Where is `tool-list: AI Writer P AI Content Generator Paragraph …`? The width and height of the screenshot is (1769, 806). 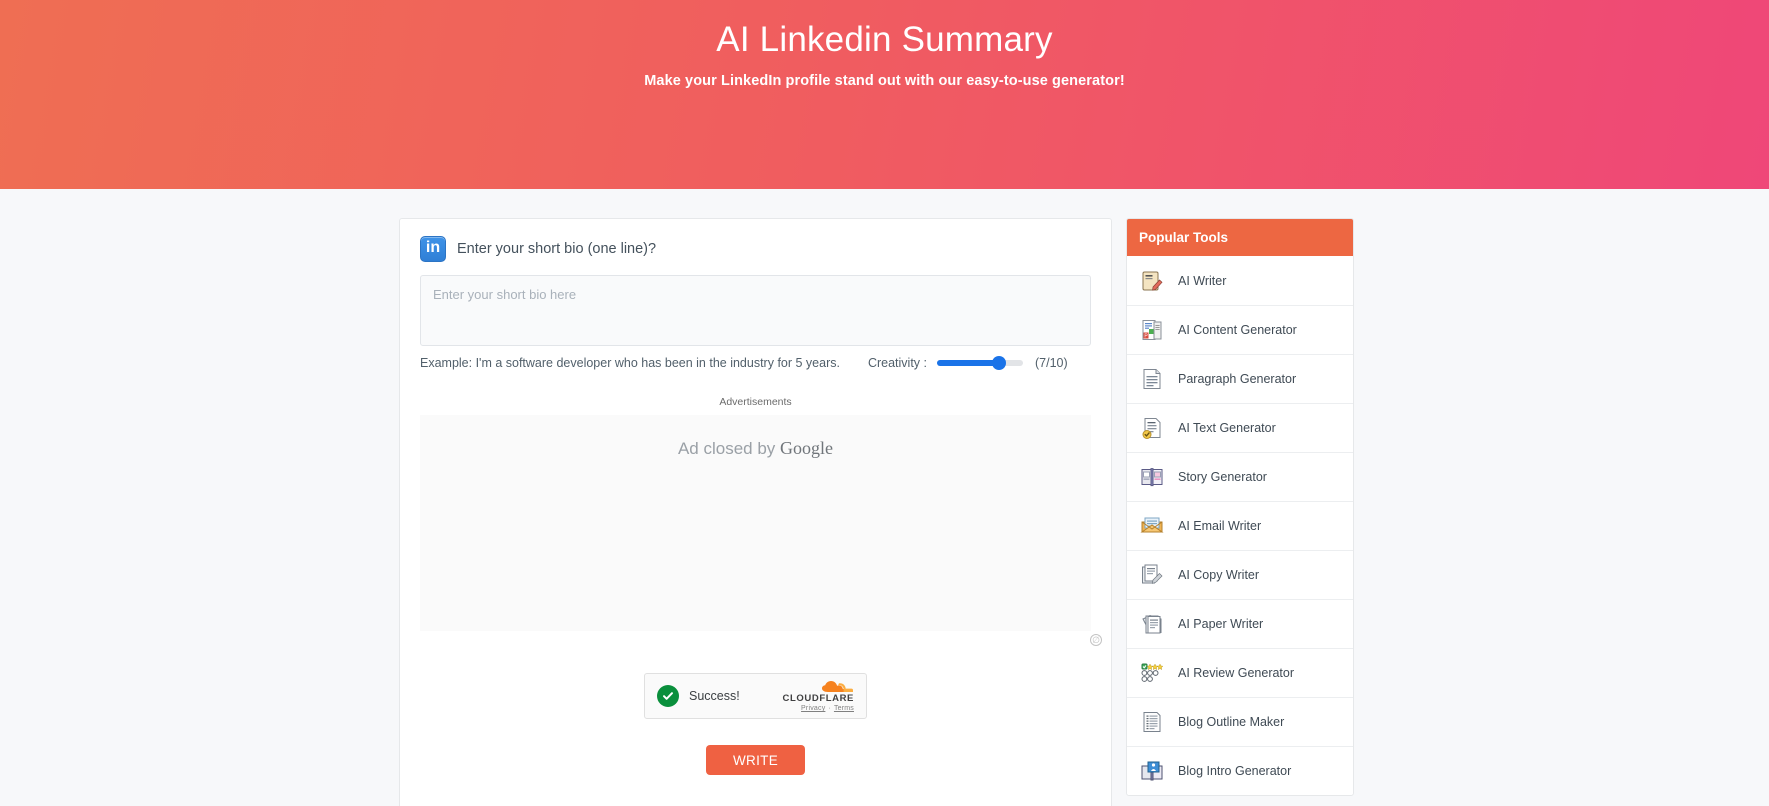
tool-list: AI Writer P AI Content Generator Paragraph … is located at coordinates (1240, 525).